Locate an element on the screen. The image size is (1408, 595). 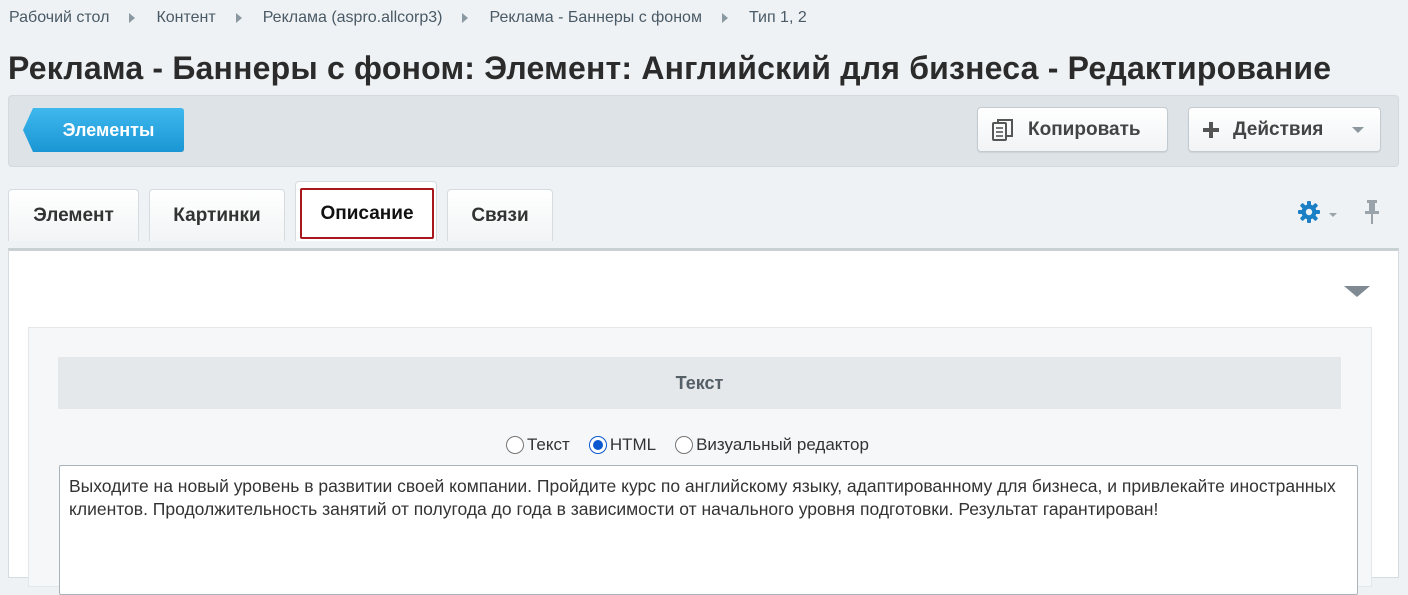
gear-icon is located at coordinates (1309, 214).